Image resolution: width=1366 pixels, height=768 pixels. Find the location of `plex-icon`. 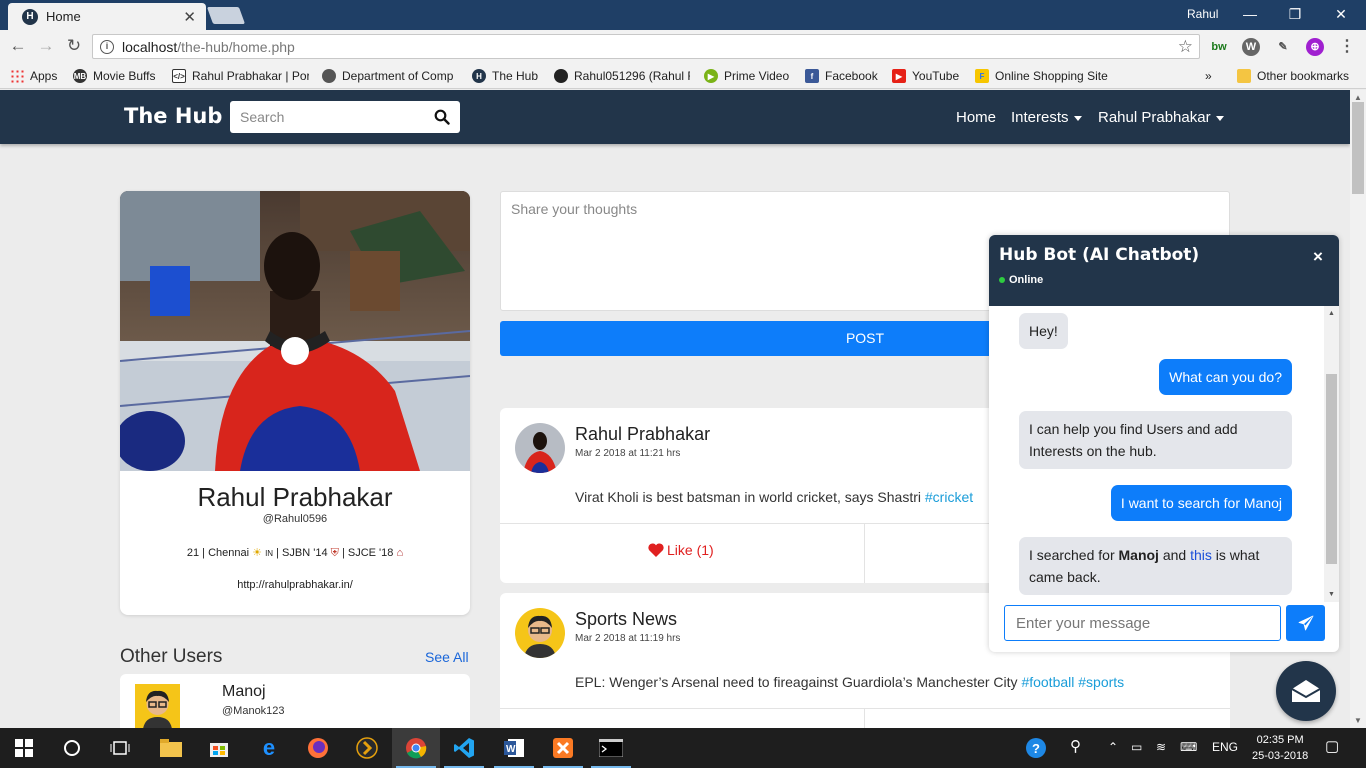

plex-icon is located at coordinates (367, 748).